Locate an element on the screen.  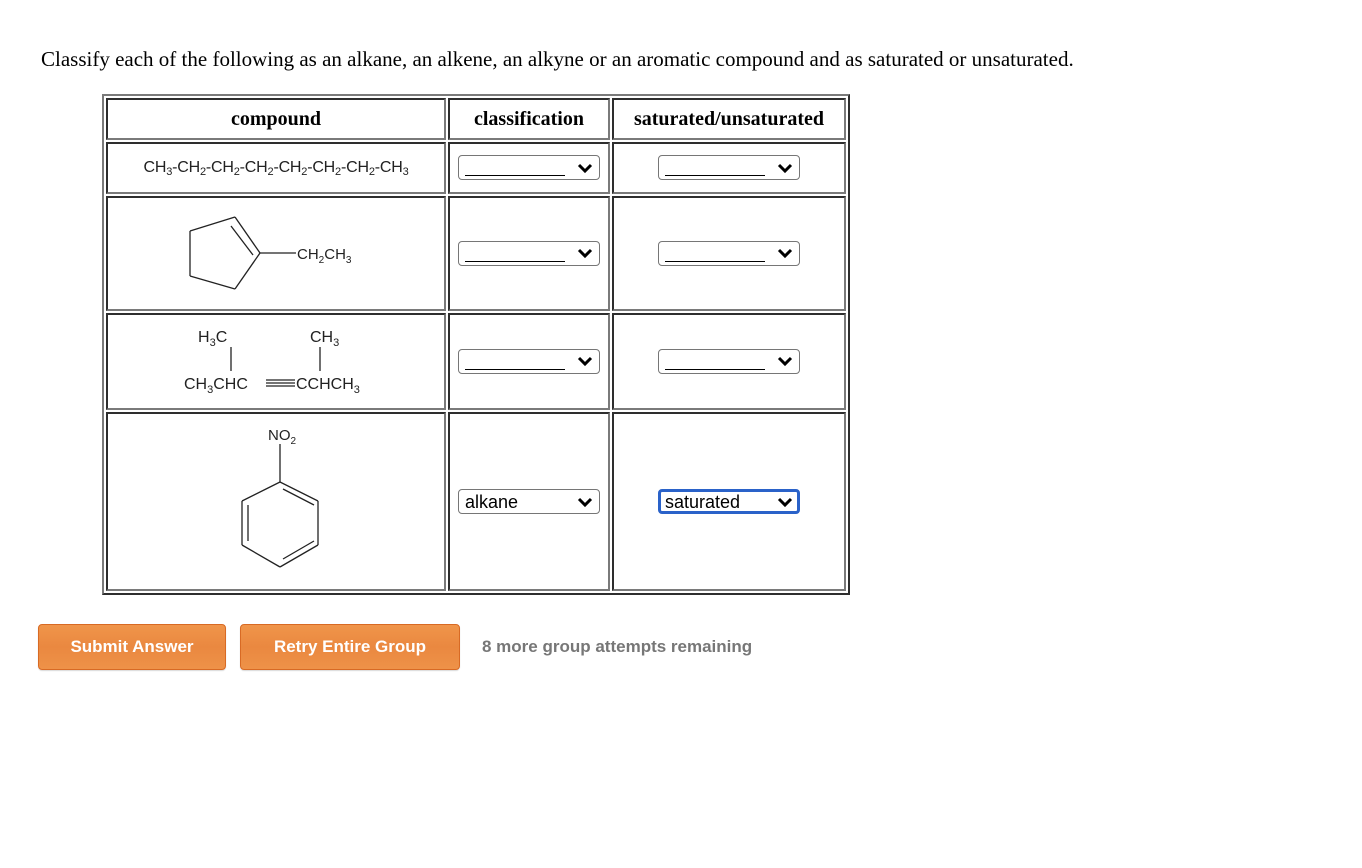
methyl-label-left: H3C is located at coordinates (212, 339).